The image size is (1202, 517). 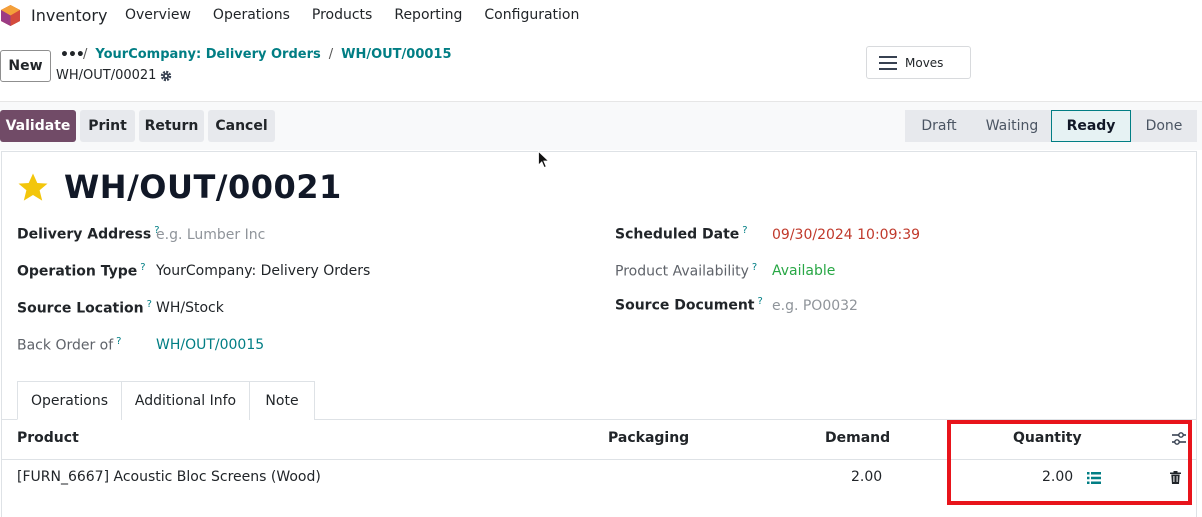 What do you see at coordinates (428, 15) in the screenshot?
I see `menu-reporting: Reporting` at bounding box center [428, 15].